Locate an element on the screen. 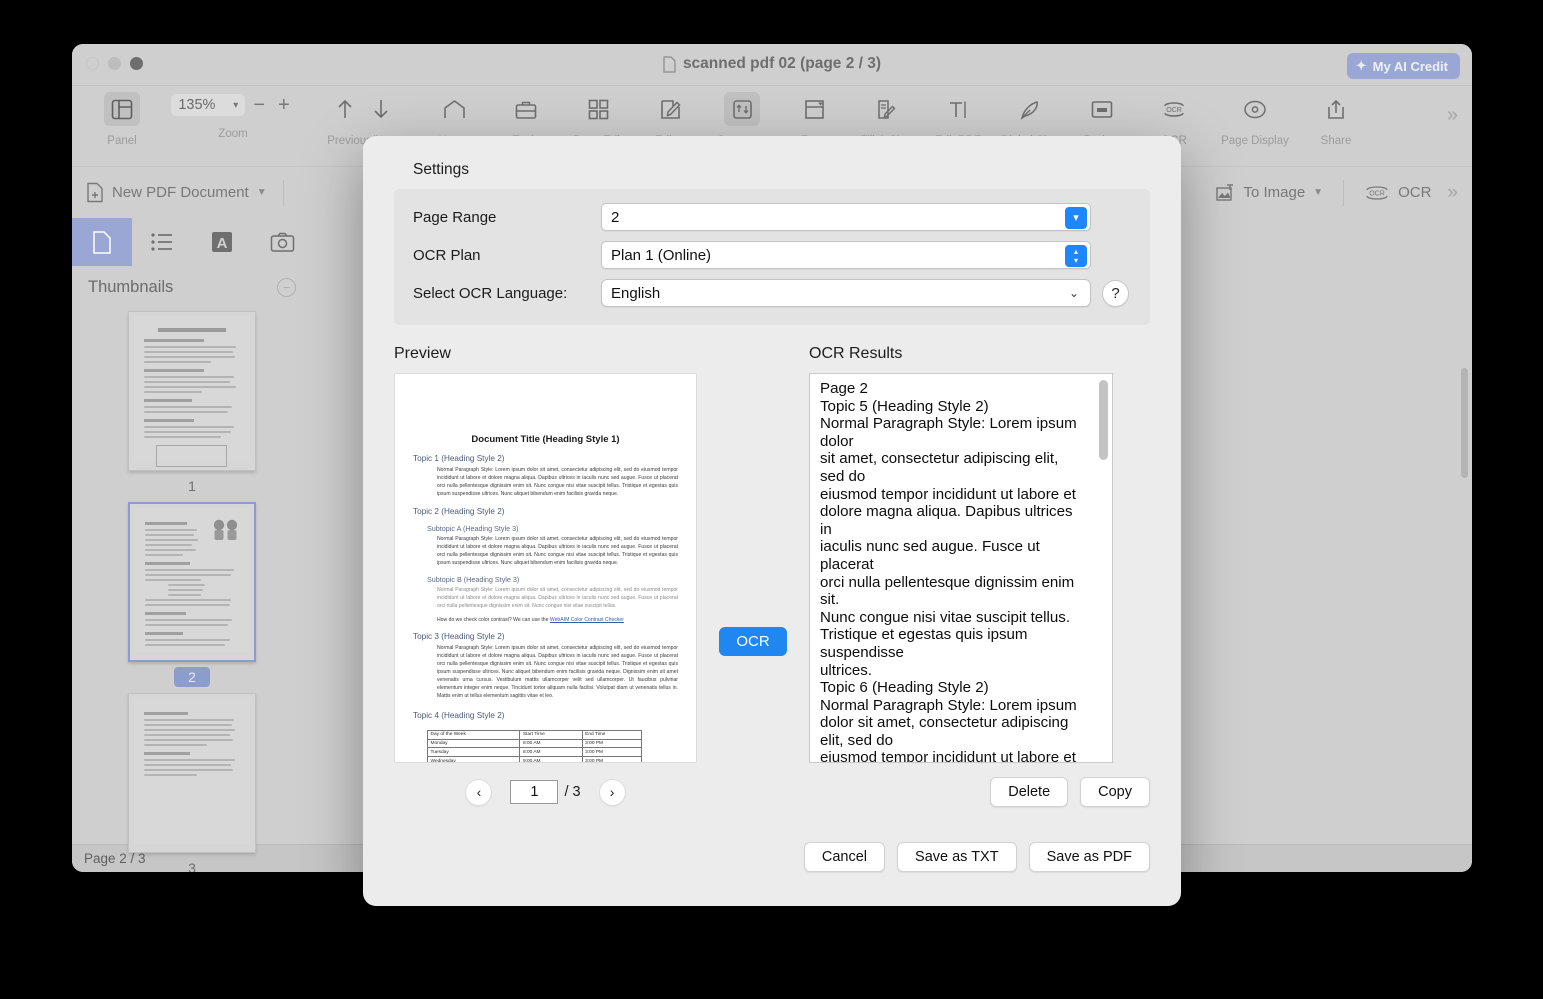 The image size is (1543, 999). previous-page-button: ‹ is located at coordinates (479, 792).